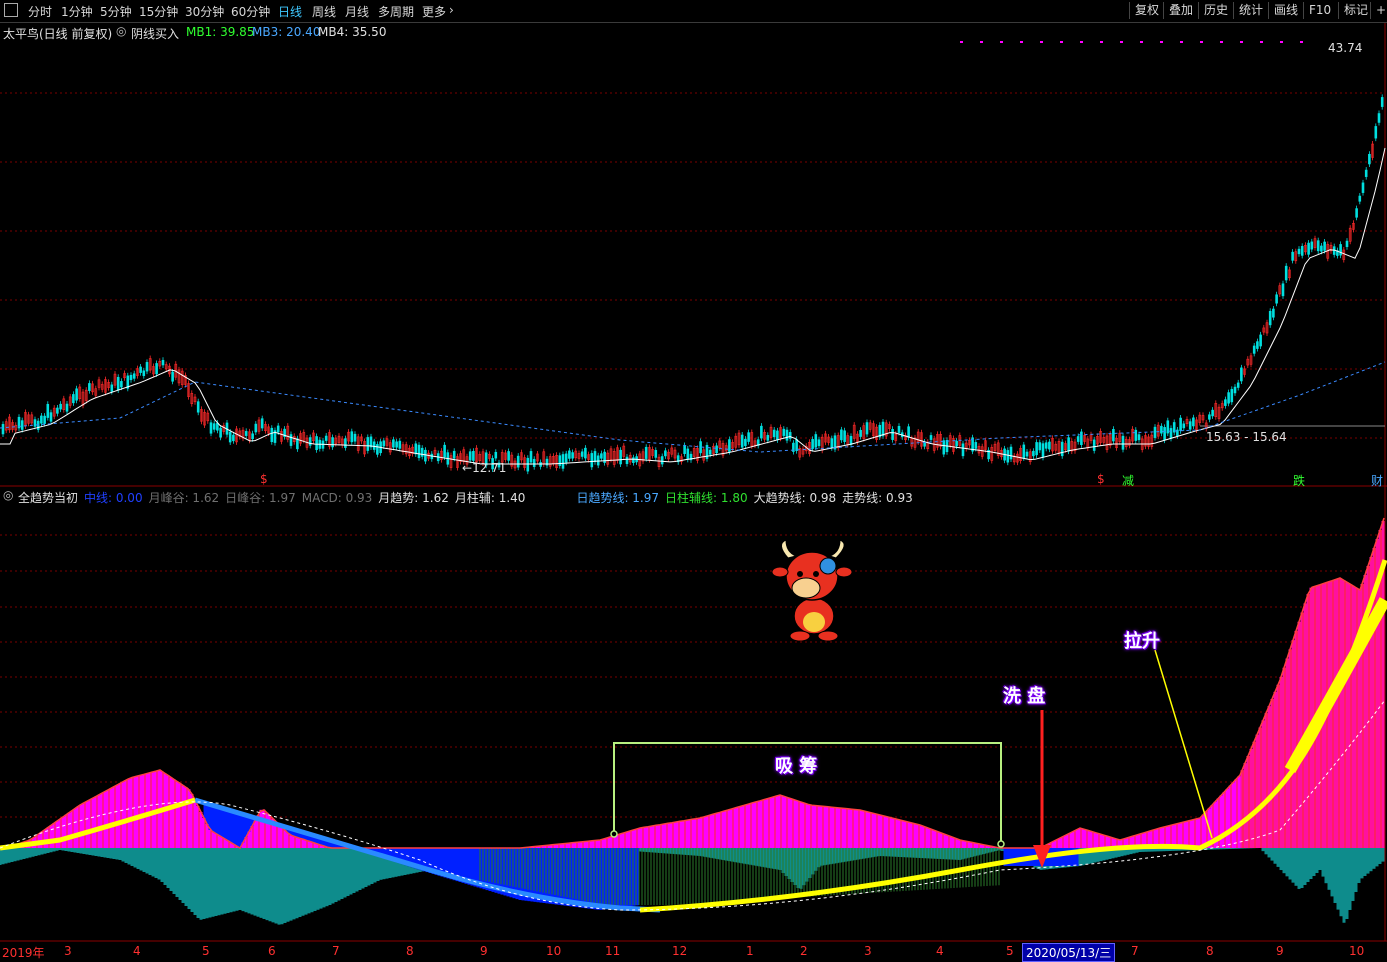 This screenshot has height=962, width=1387. What do you see at coordinates (206, 951) in the screenshot?
I see `x-axis-tick: 5` at bounding box center [206, 951].